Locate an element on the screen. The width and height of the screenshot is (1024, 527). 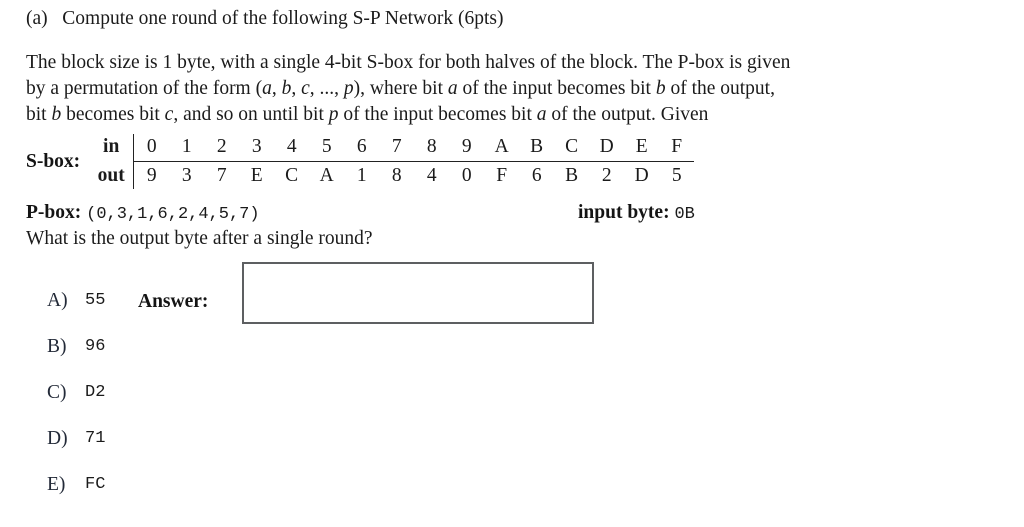
input-byte-value: 0B is located at coordinates (684, 214).